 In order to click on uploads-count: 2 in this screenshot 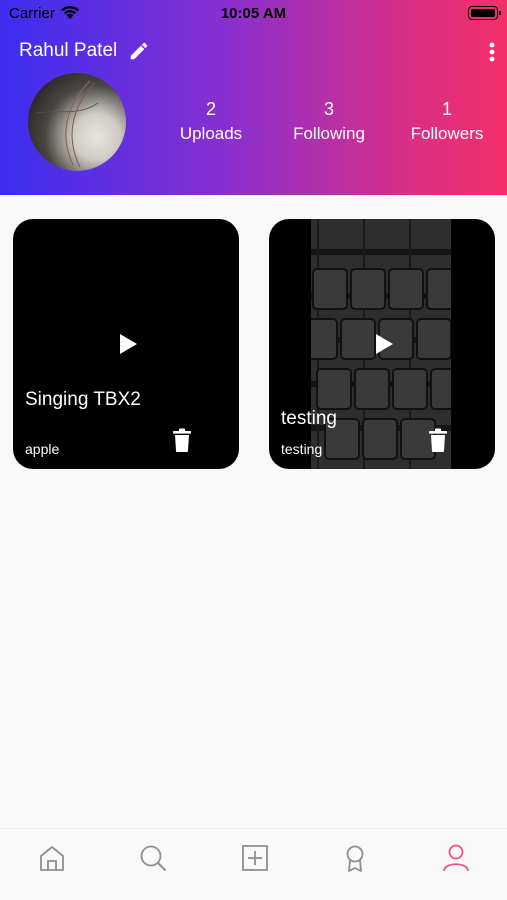, I will do `click(210, 109)`.